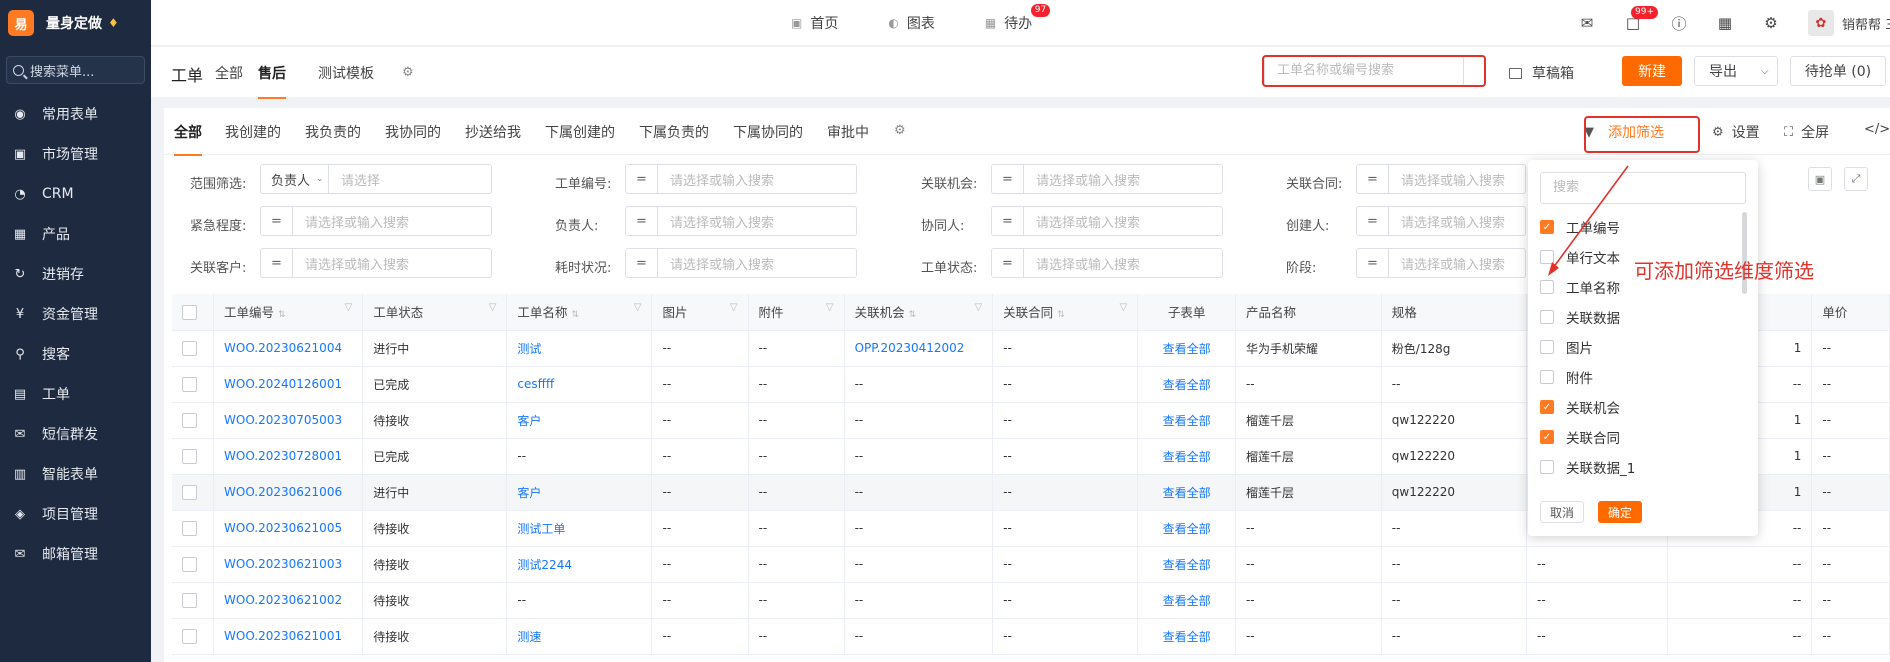 The image size is (1890, 662). Describe the element at coordinates (75, 514) in the screenshot. I see `sidebar-item-10: ◈ 项目管理` at that location.